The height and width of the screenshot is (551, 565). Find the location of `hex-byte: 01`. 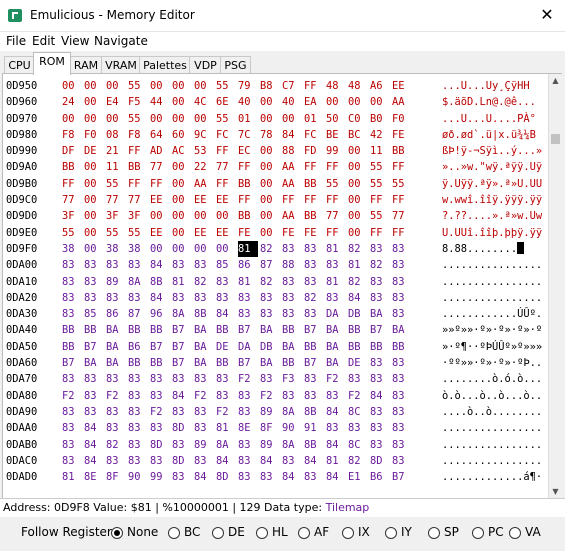

hex-byte: 01 is located at coordinates (248, 119).